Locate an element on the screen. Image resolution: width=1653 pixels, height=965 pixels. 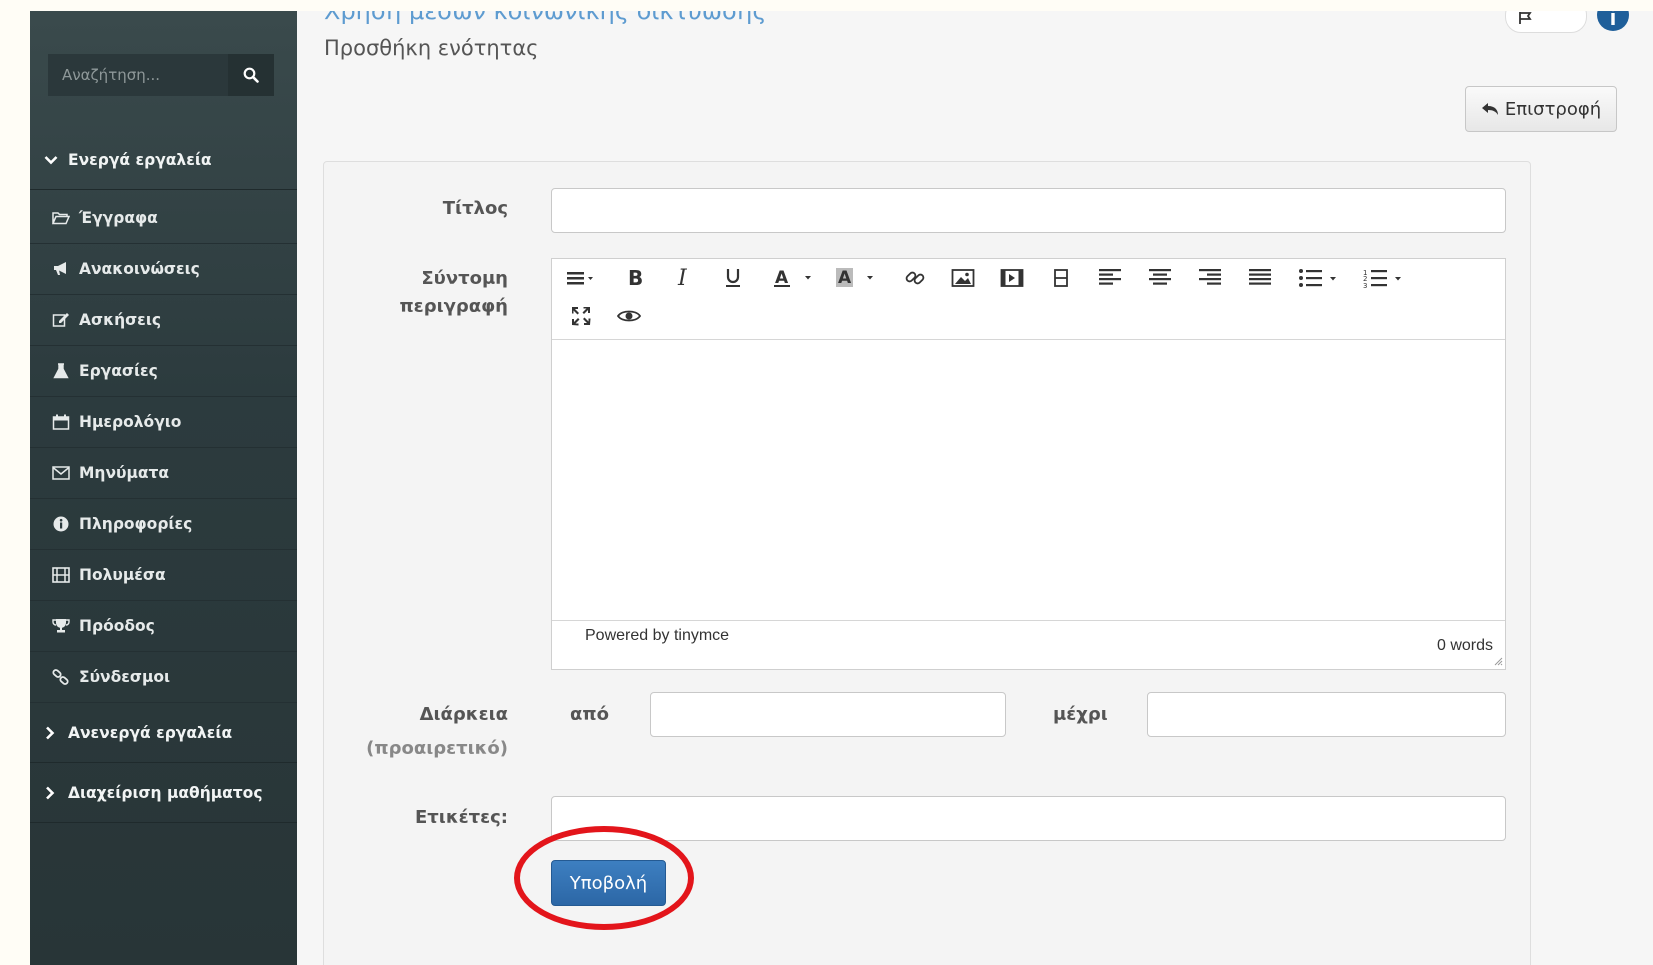
insert-link-button is located at coordinates (915, 278).